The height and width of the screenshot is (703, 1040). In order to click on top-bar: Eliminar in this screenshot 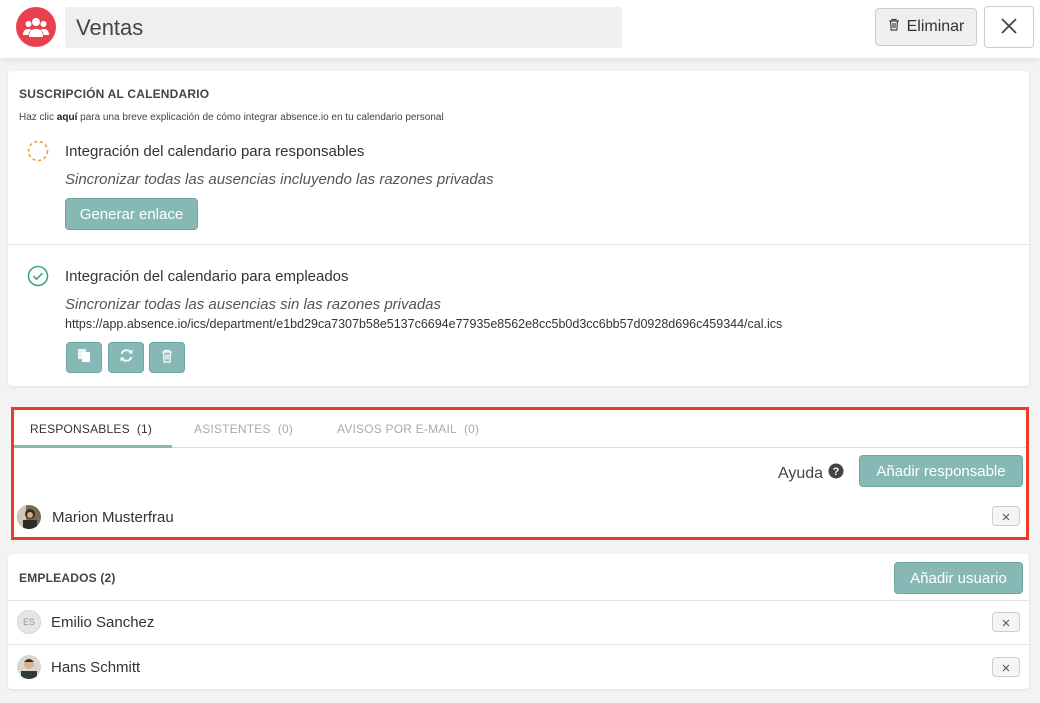, I will do `click(520, 29)`.